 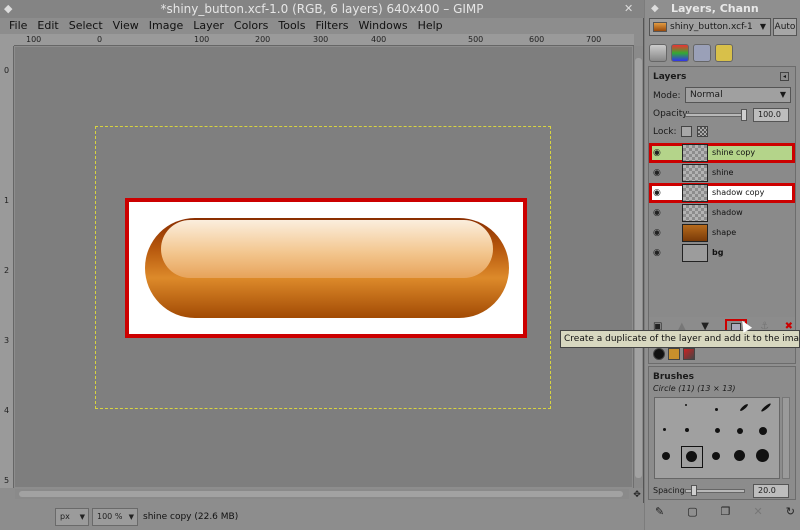 I want to click on opacity-slider-handle, so click(x=744, y=115).